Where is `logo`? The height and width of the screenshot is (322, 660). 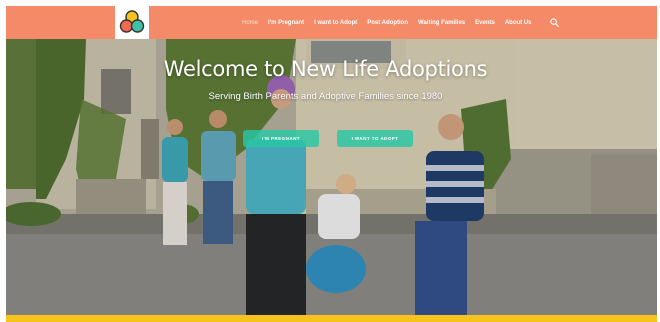
logo is located at coordinates (132, 22).